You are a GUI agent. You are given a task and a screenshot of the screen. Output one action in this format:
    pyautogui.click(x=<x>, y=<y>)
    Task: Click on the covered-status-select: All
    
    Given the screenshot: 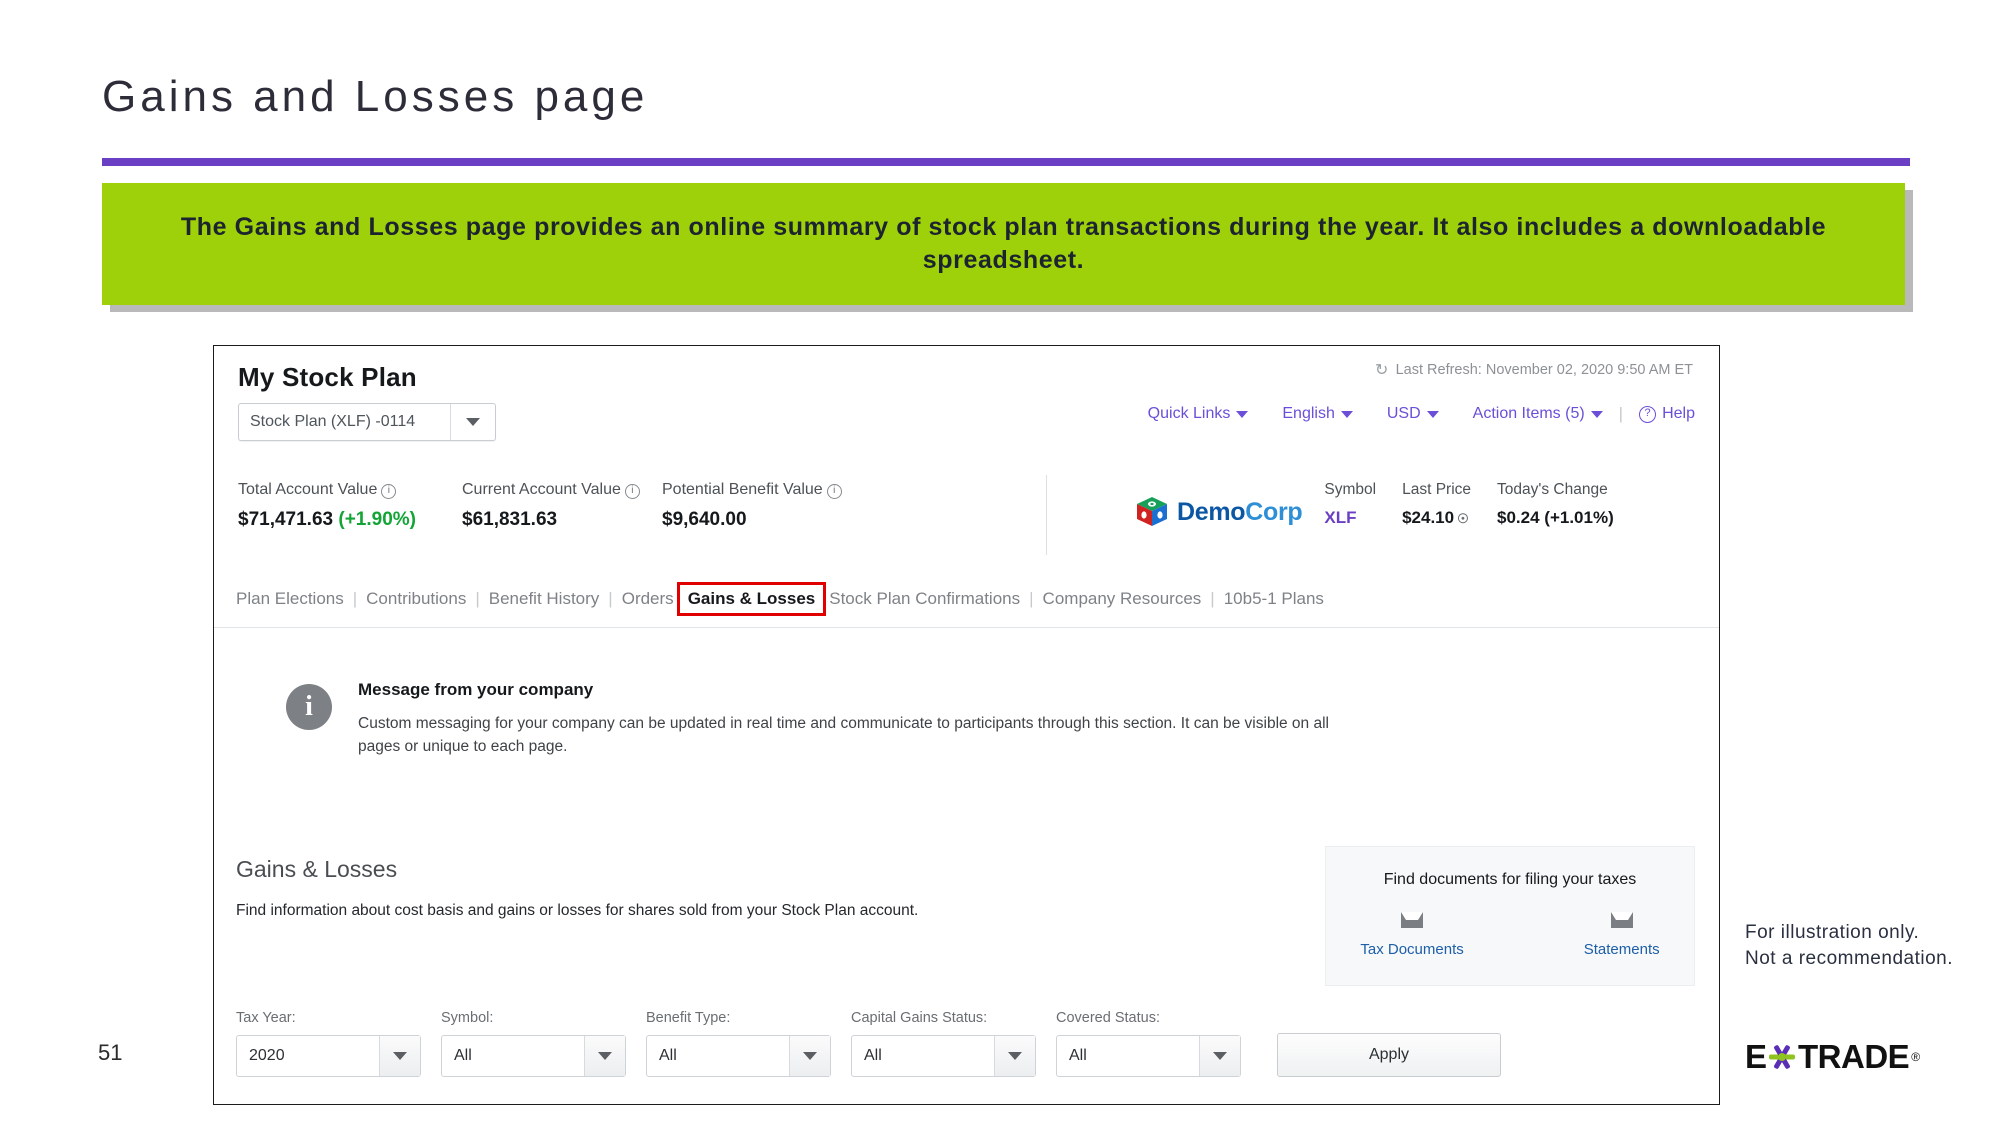 What is the action you would take?
    pyautogui.click(x=1148, y=1056)
    